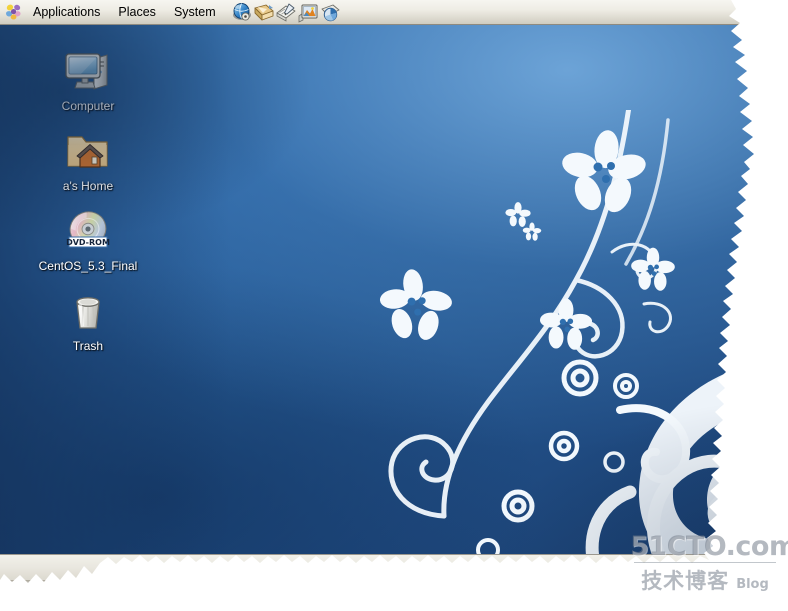 This screenshot has height=611, width=788. I want to click on watermark-subtitle: 技术博客 Blog, so click(705, 580).